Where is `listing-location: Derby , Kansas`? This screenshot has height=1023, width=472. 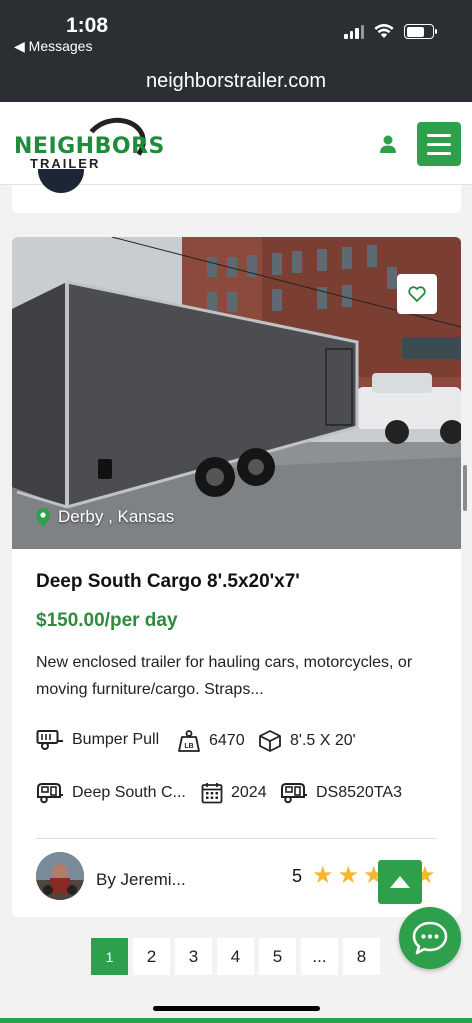 listing-location: Derby , Kansas is located at coordinates (105, 517).